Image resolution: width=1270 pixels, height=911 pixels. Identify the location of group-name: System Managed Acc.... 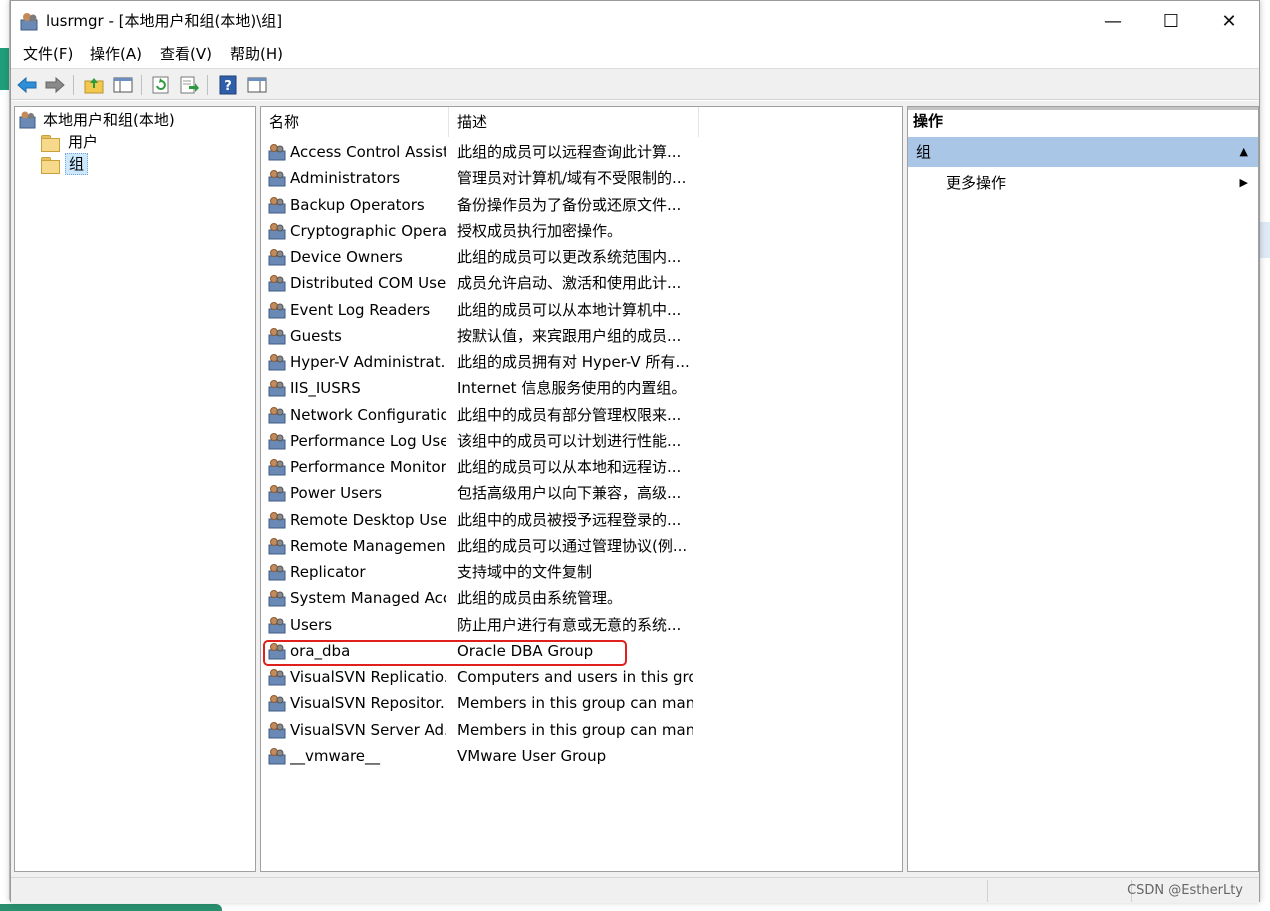
(368, 598).